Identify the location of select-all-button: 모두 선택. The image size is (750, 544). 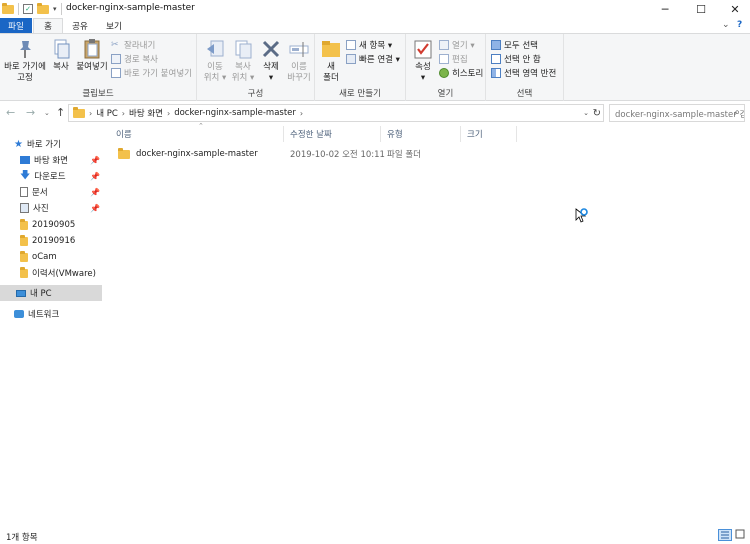
(514, 45).